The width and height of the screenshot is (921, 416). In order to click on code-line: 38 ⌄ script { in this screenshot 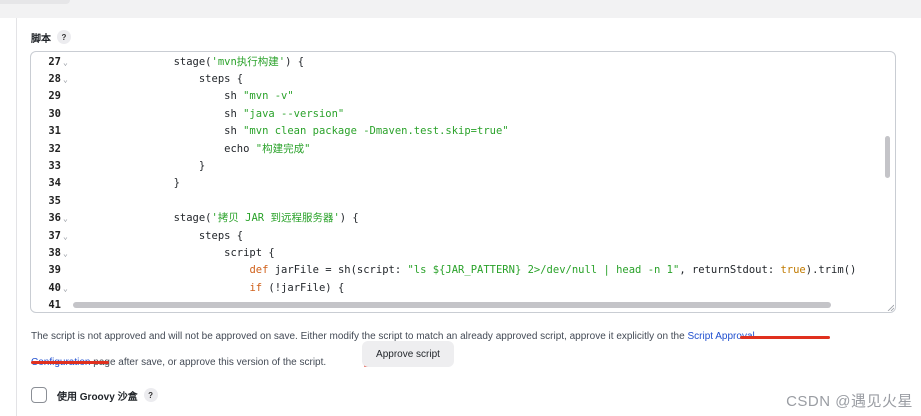, I will do `click(456, 253)`.